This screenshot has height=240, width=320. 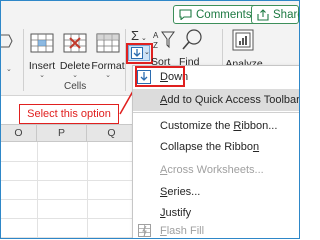 What do you see at coordinates (216, 112) in the screenshot?
I see `menu-separator` at bounding box center [216, 112].